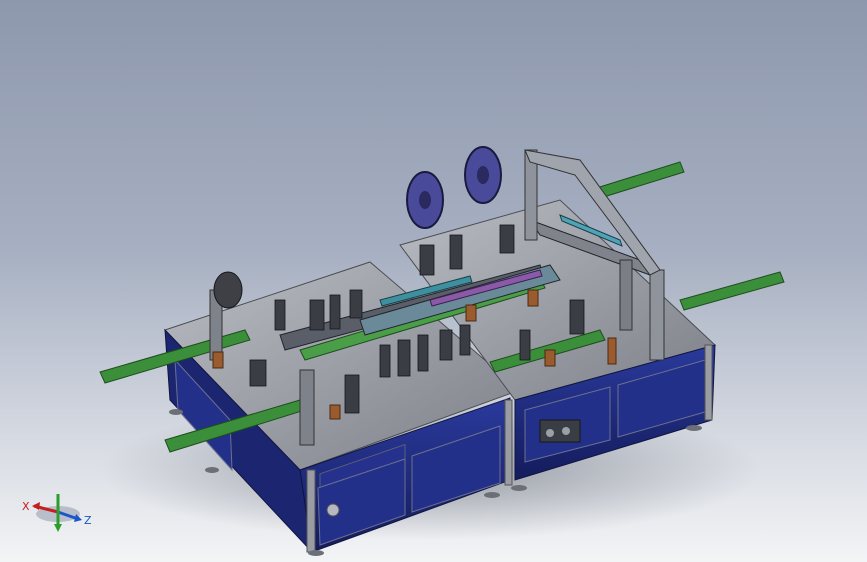  I want to click on x-axis-arrowhead, so click(36, 506).